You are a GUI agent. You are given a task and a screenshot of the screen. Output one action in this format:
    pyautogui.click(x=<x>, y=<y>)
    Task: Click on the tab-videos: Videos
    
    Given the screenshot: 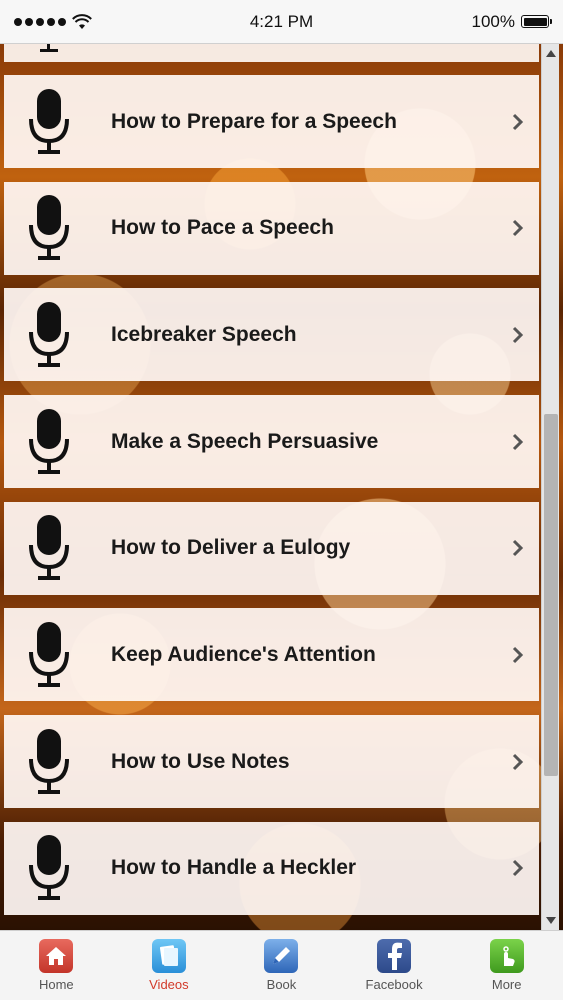 What is the action you would take?
    pyautogui.click(x=169, y=965)
    